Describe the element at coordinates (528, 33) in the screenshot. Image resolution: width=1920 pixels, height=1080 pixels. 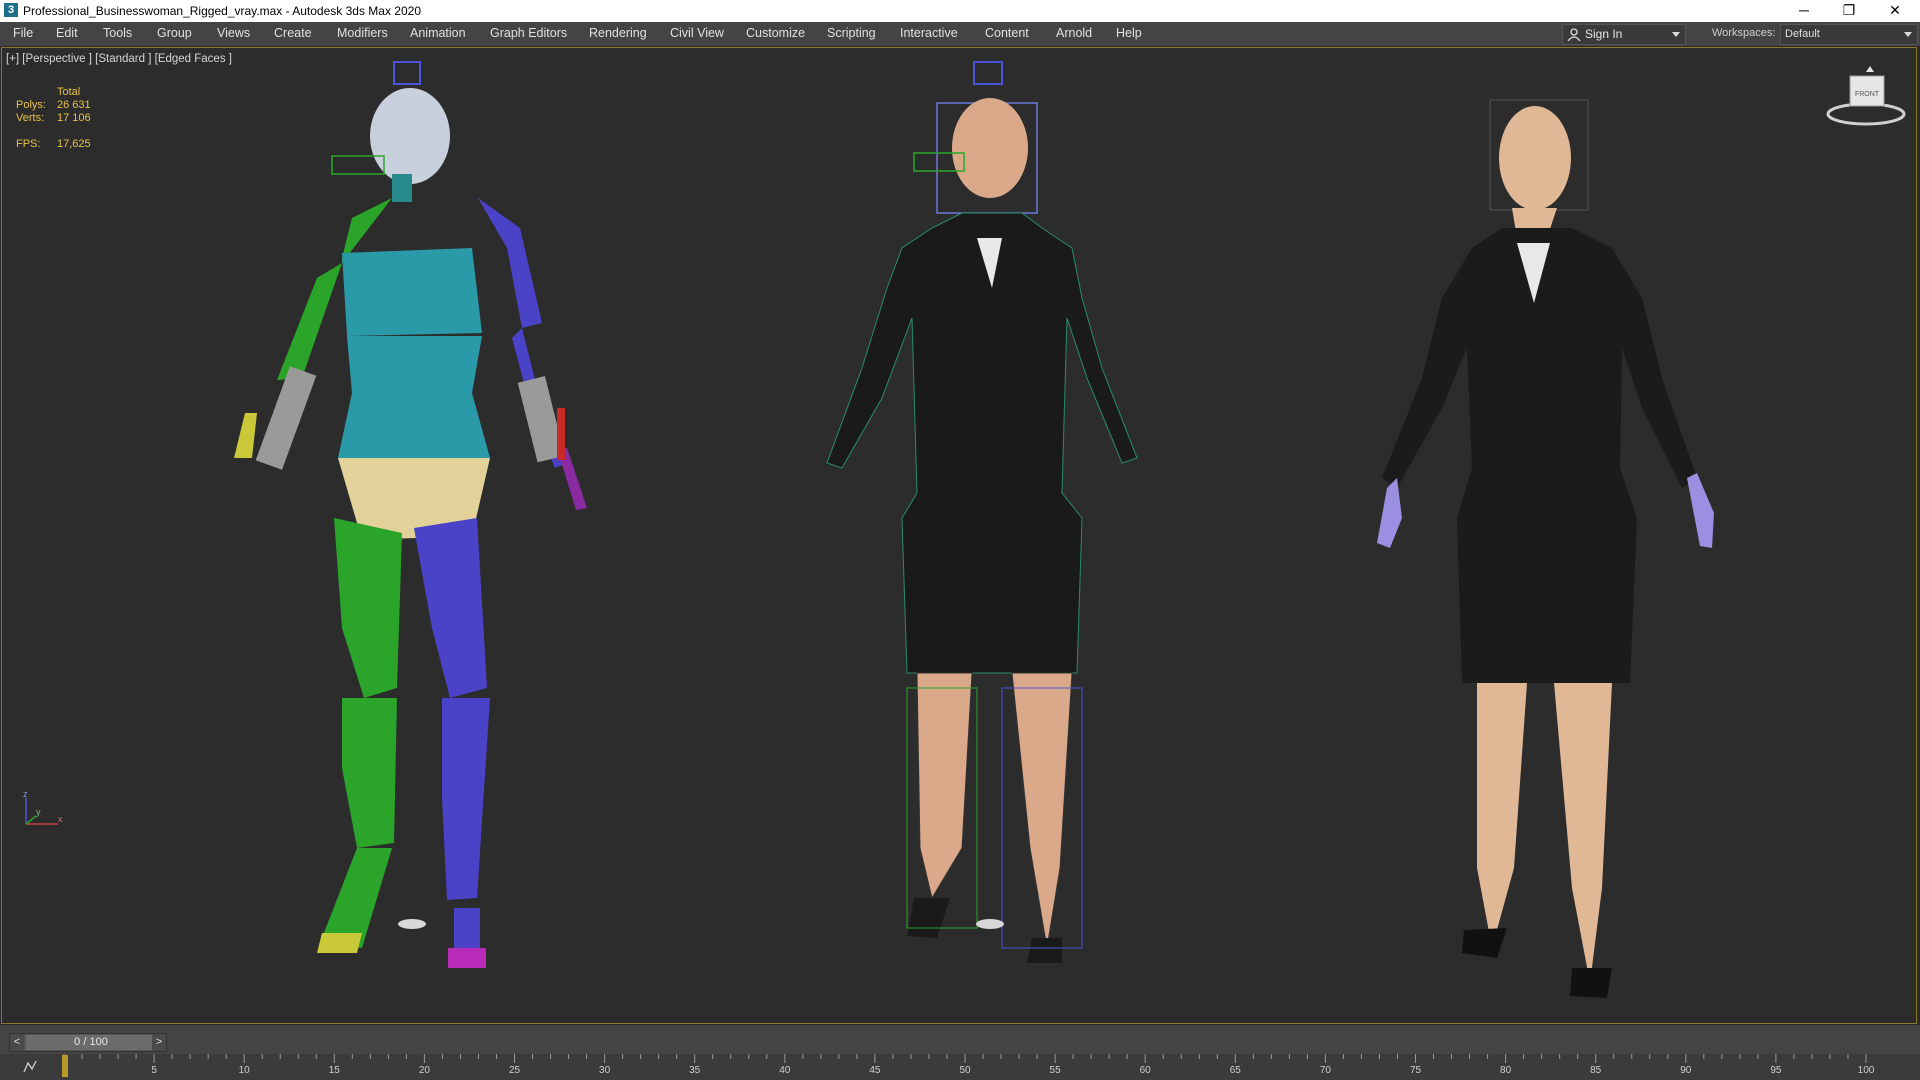
I see `menu-graph-editors: Graph Editors` at that location.